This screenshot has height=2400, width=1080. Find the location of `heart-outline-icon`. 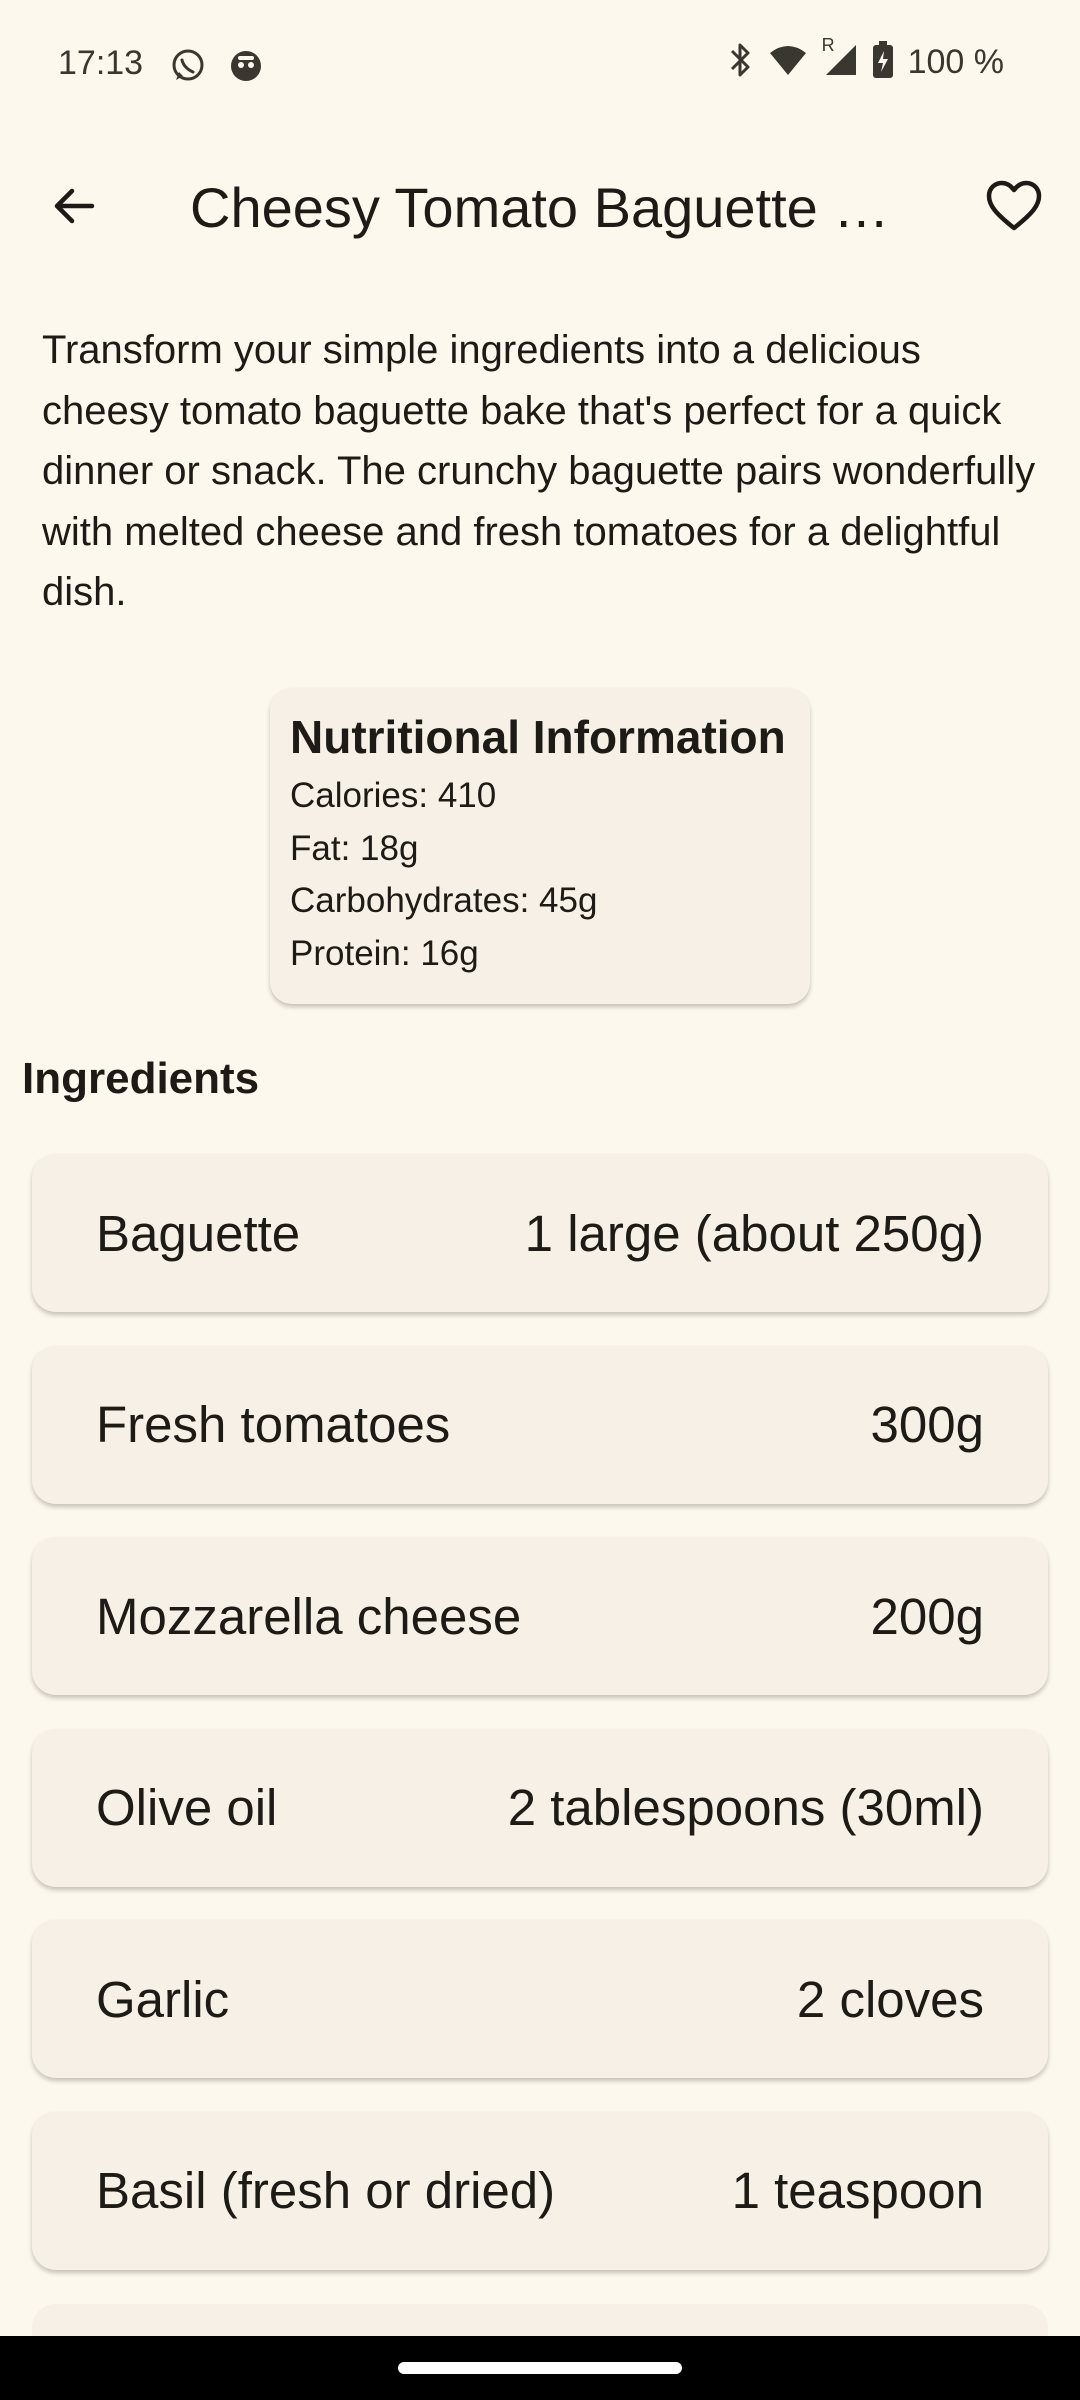

heart-outline-icon is located at coordinates (1014, 208).